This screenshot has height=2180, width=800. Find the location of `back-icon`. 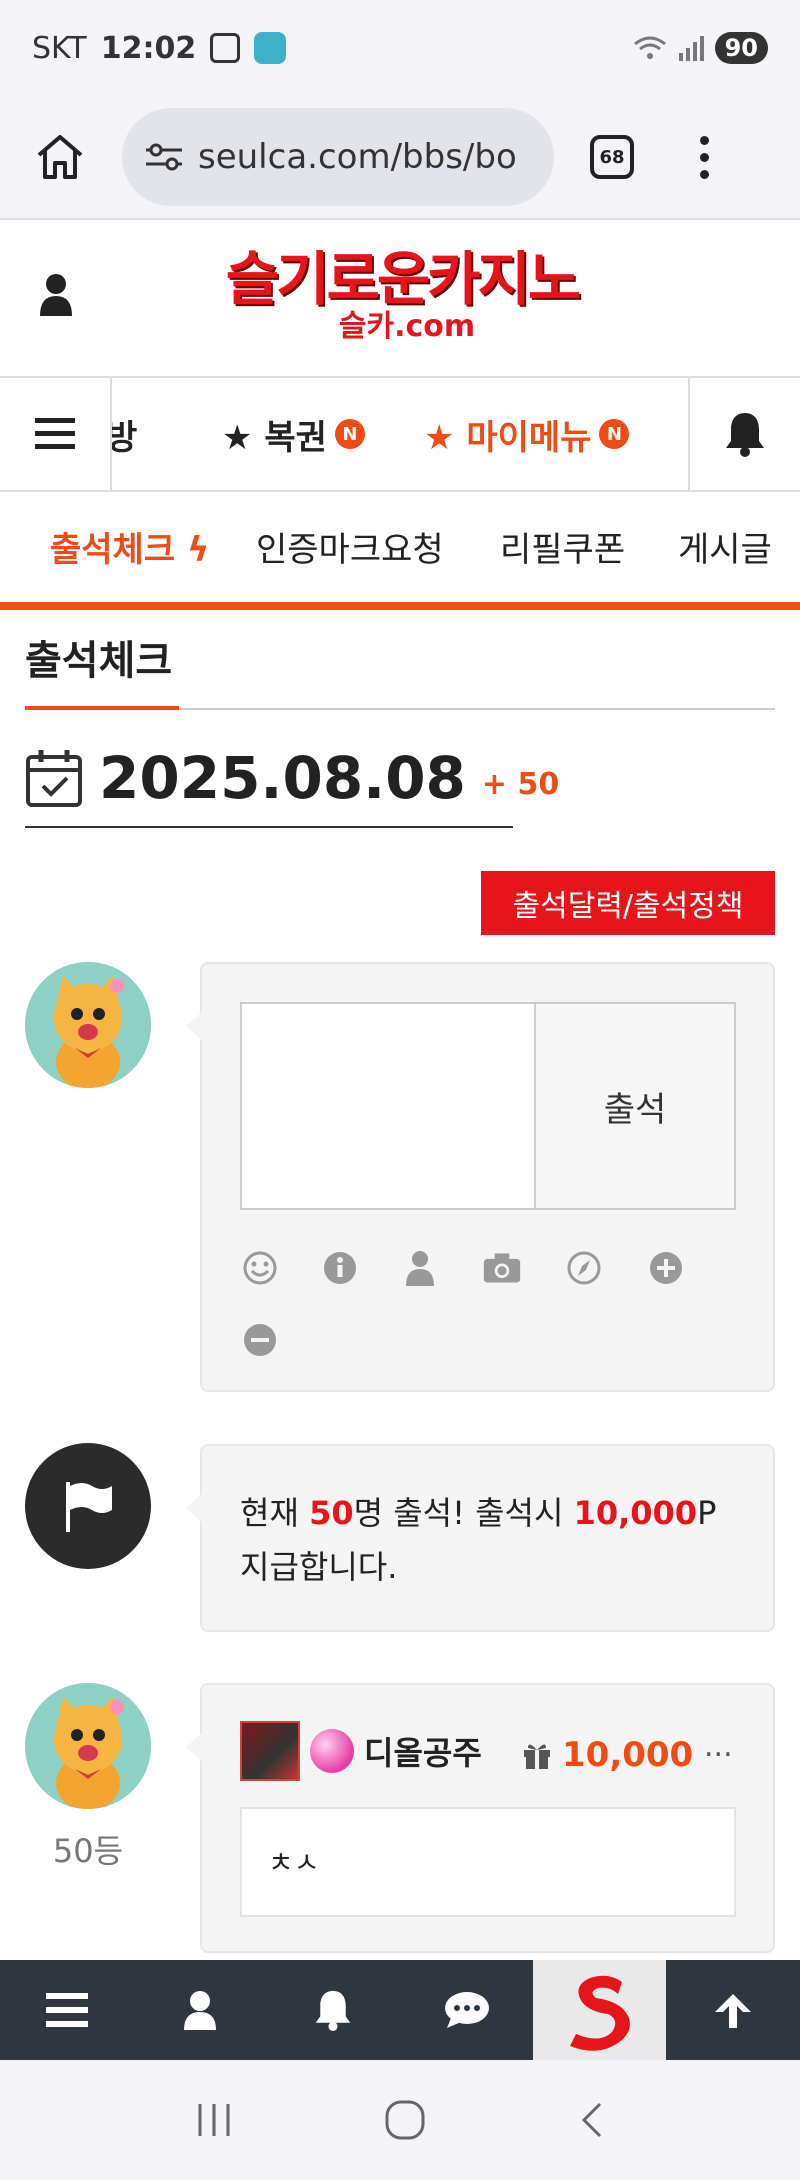

back-icon is located at coordinates (591, 2120).